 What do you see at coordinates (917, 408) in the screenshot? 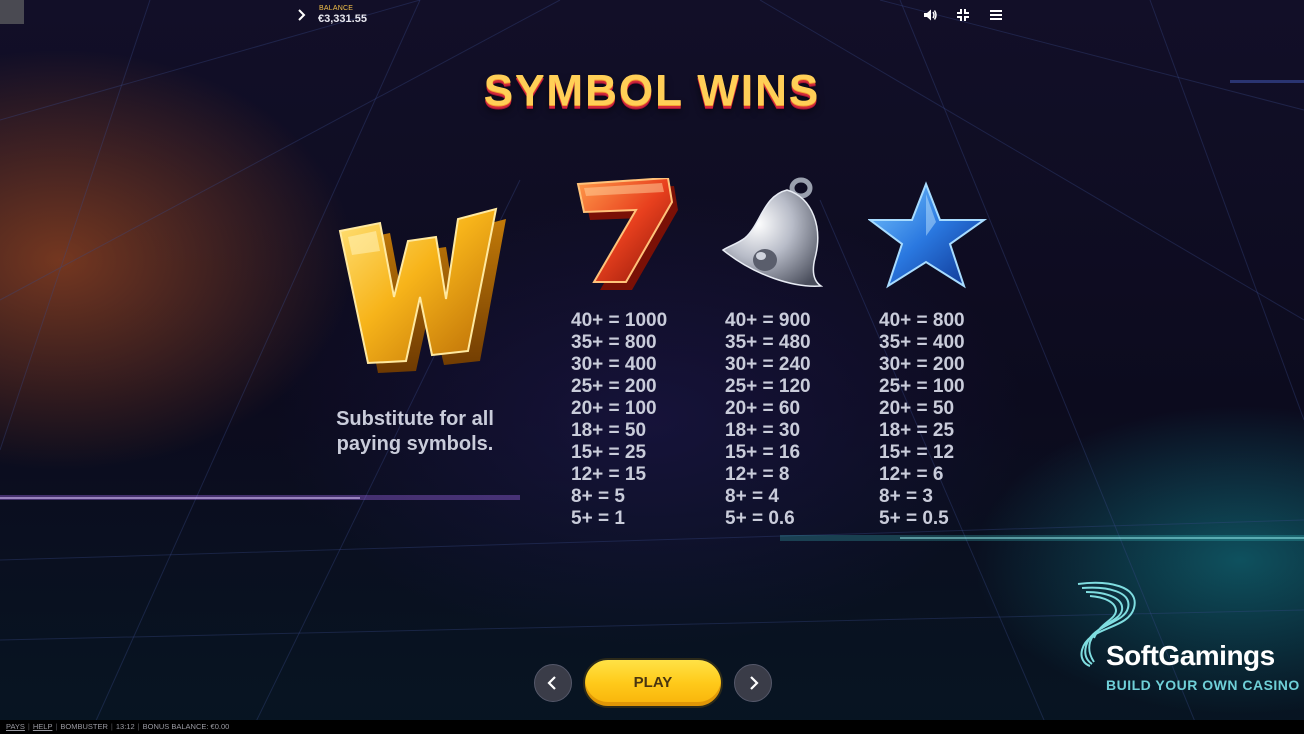
I see `pay-line: 20+ = 50` at bounding box center [917, 408].